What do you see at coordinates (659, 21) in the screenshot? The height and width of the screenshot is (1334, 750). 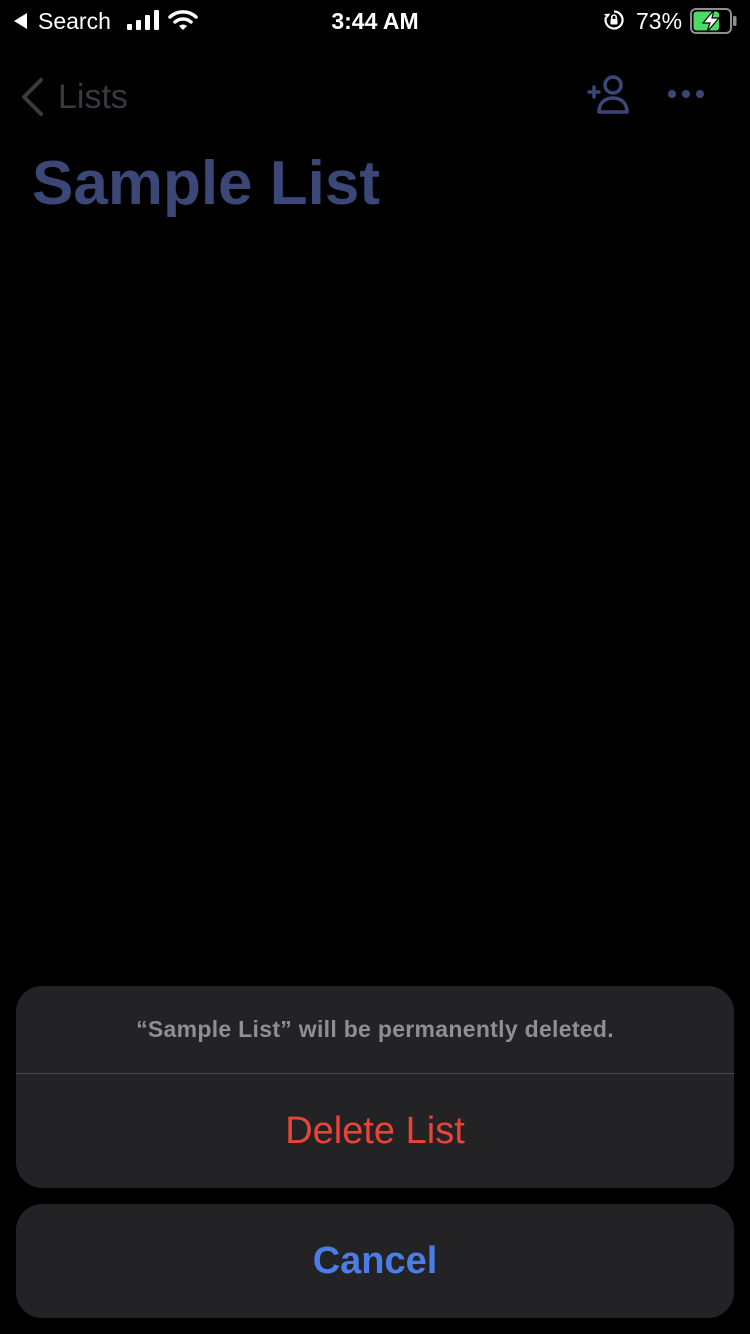 I see `battery-percent: 73%` at bounding box center [659, 21].